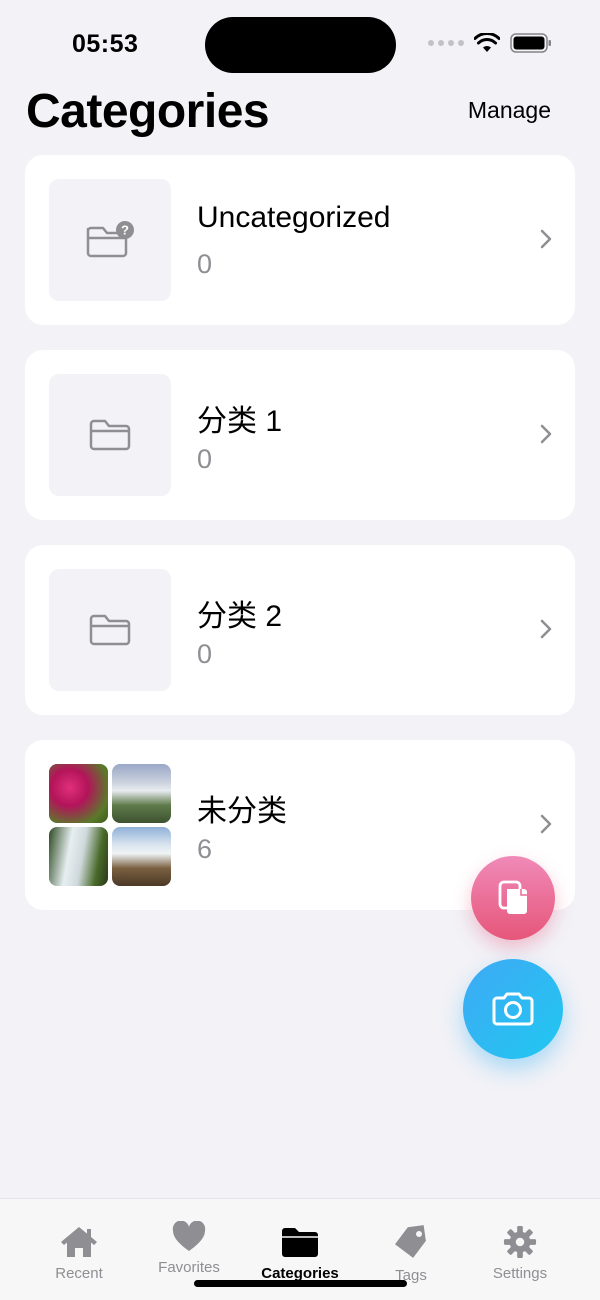  Describe the element at coordinates (205, 849) in the screenshot. I see `category-count: 6` at that location.